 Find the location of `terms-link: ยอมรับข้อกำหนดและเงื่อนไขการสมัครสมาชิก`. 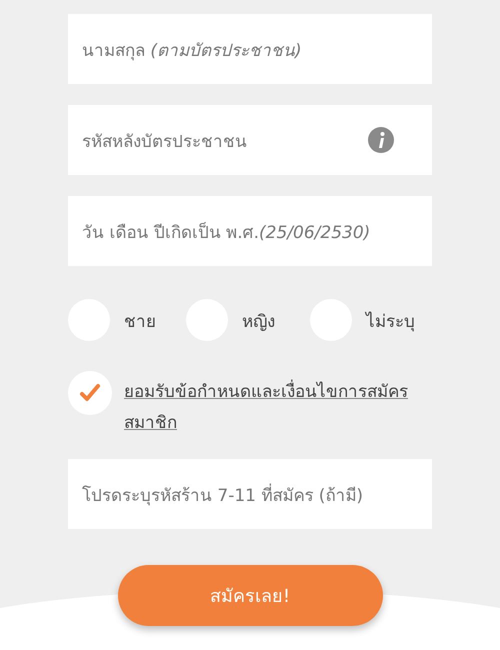

terms-link: ยอมรับข้อกำหนดและเงื่อนไขการสมัครสมาชิก is located at coordinates (274, 405).